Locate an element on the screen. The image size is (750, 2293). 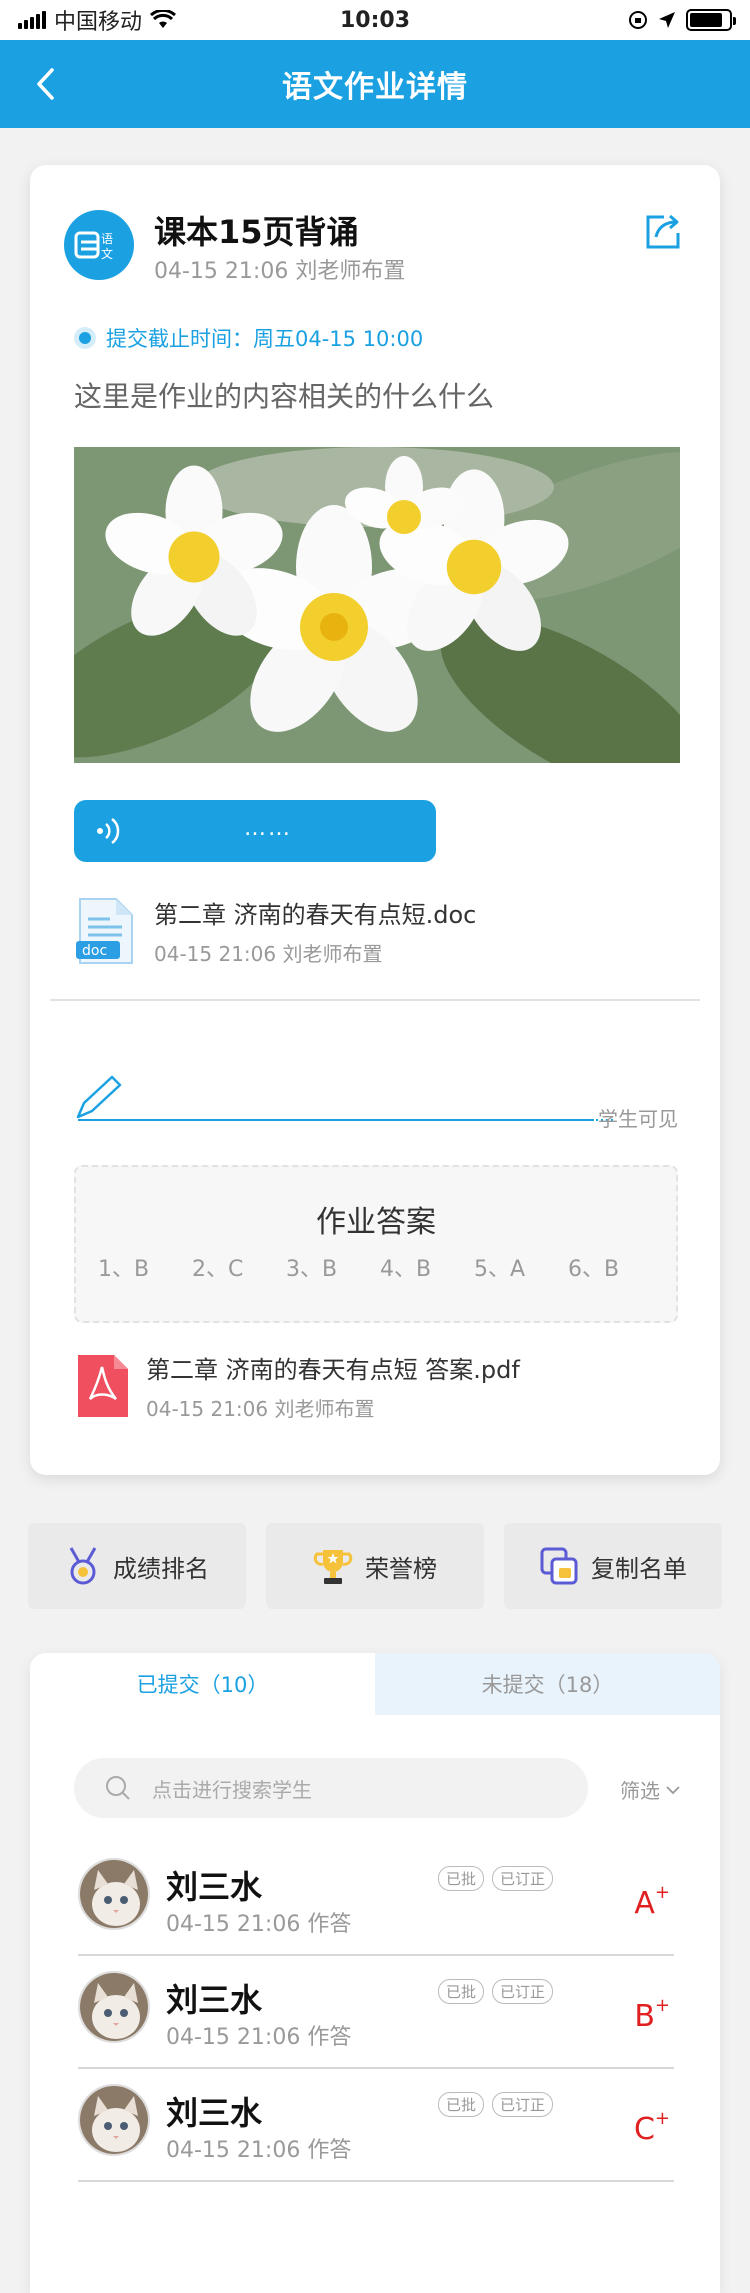
battery-icon is located at coordinates (711, 20).